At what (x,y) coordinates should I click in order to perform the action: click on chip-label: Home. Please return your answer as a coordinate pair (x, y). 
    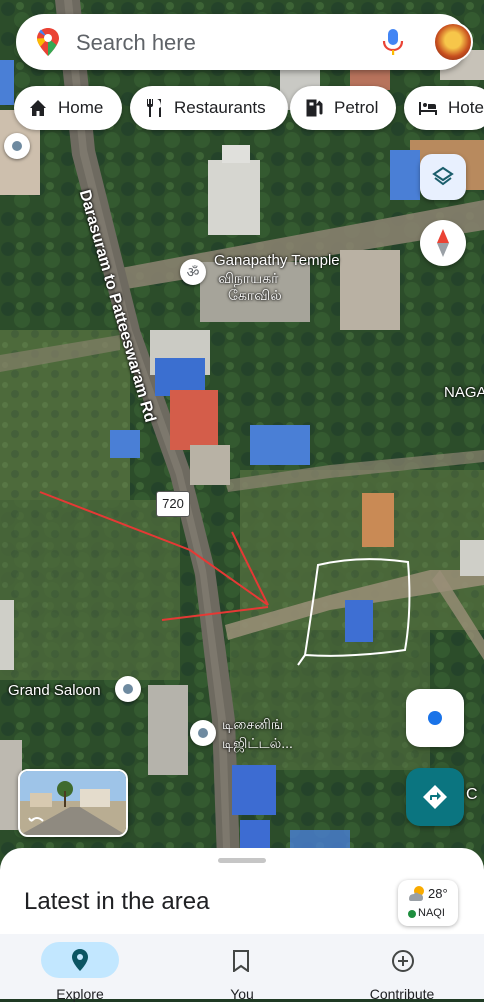
    Looking at the image, I should click on (81, 107).